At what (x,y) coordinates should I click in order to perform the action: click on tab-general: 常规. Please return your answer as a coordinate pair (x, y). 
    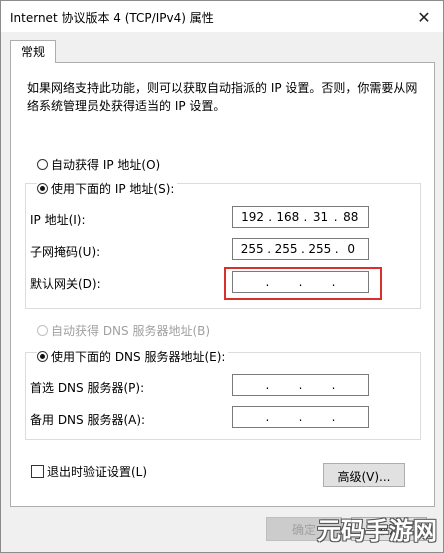
    Looking at the image, I should click on (33, 51).